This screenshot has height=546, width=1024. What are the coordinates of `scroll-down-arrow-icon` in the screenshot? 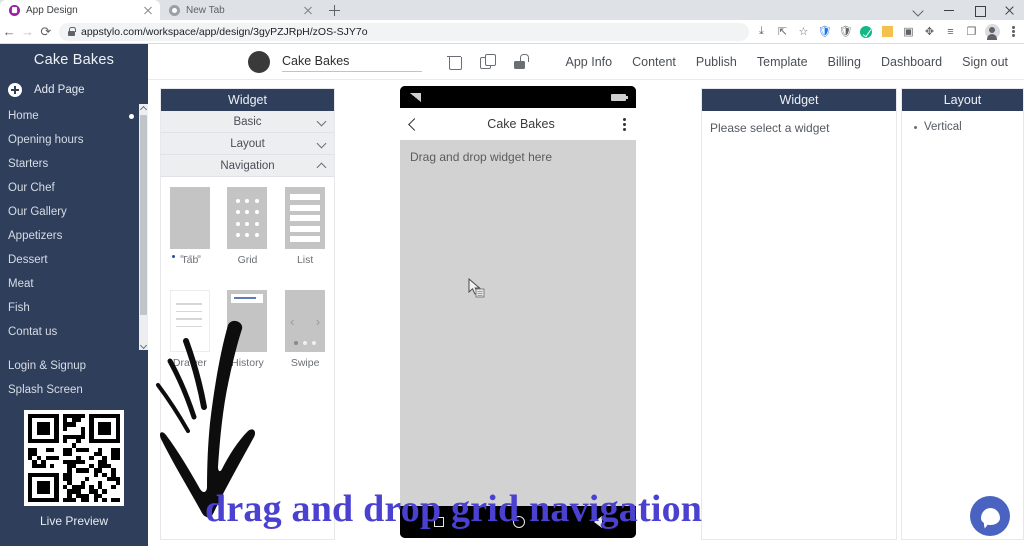 It's located at (143, 345).